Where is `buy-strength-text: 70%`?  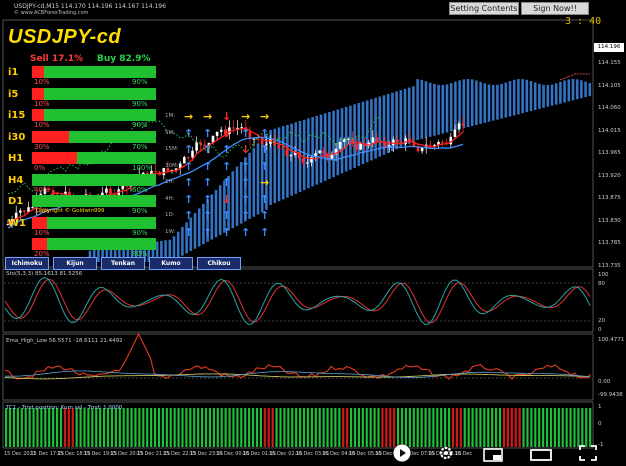 buy-strength-text: 70% is located at coordinates (140, 146).